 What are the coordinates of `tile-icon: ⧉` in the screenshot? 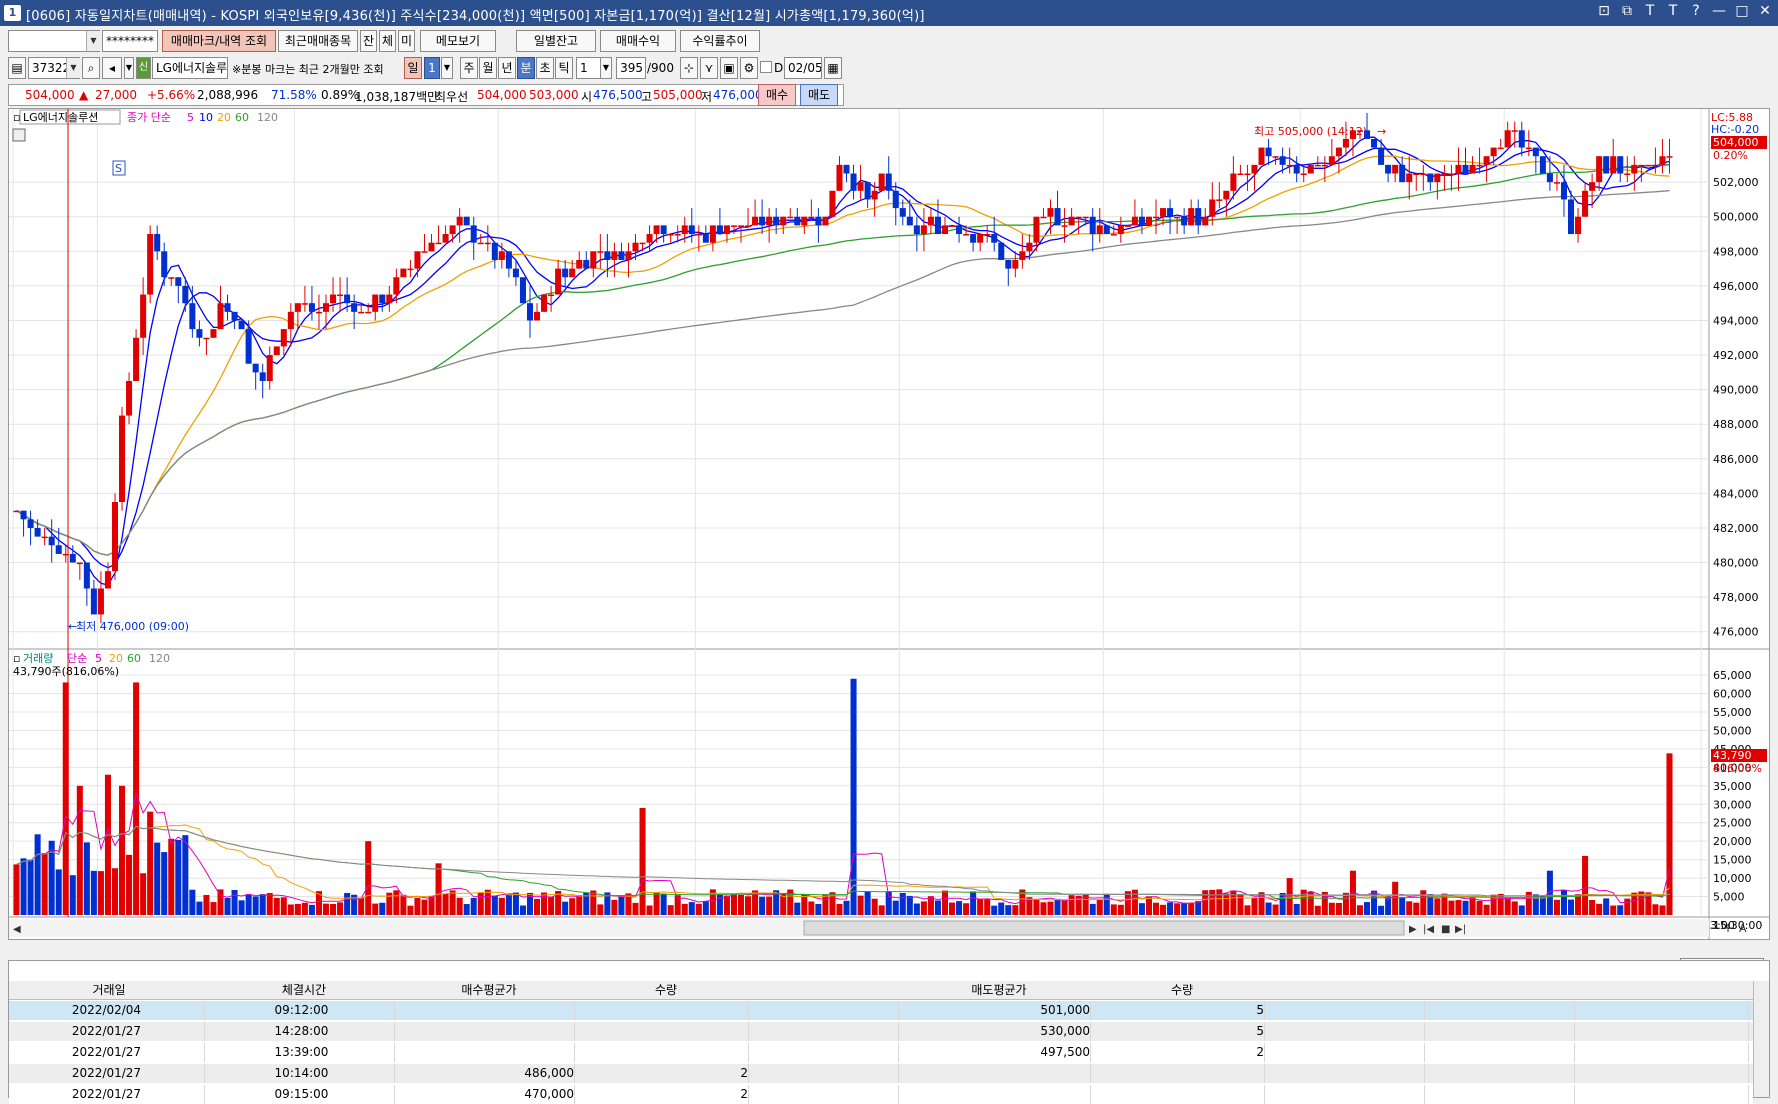 It's located at (1627, 11).